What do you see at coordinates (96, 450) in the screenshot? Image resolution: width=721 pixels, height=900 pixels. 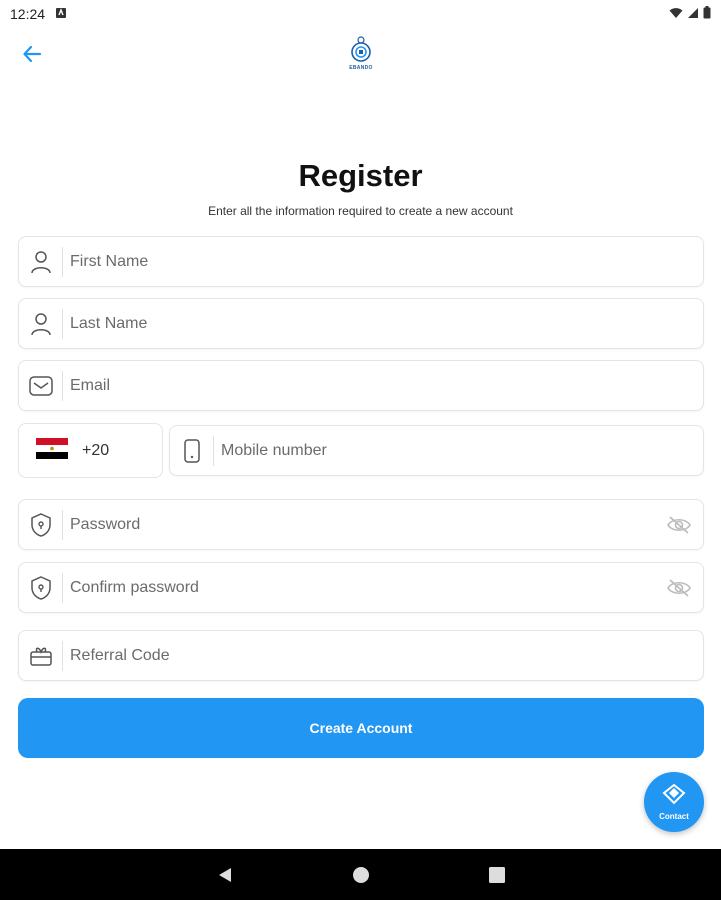 I see `country-code: +20` at bounding box center [96, 450].